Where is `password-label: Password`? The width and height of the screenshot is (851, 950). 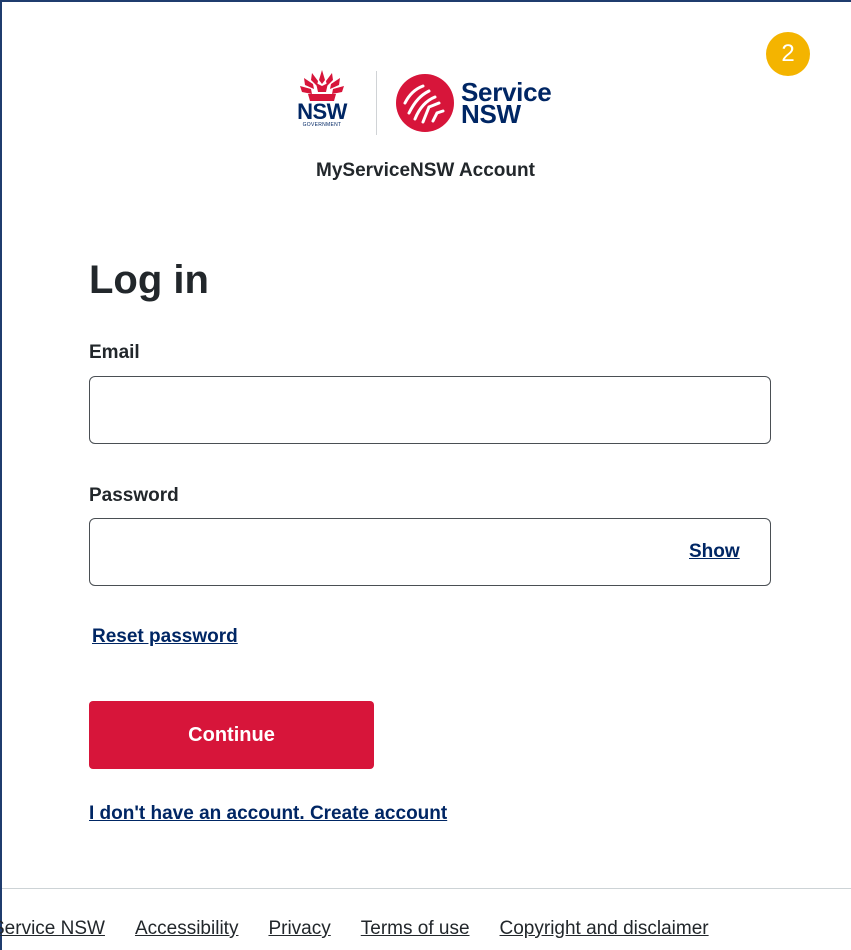 password-label: Password is located at coordinates (134, 495).